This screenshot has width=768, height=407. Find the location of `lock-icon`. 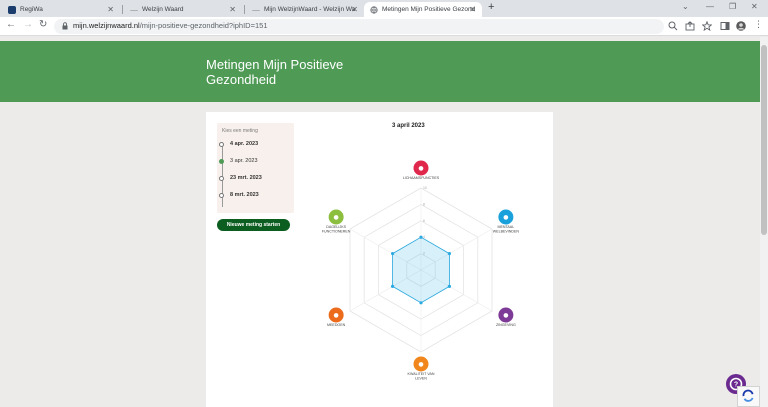

lock-icon is located at coordinates (65, 26).